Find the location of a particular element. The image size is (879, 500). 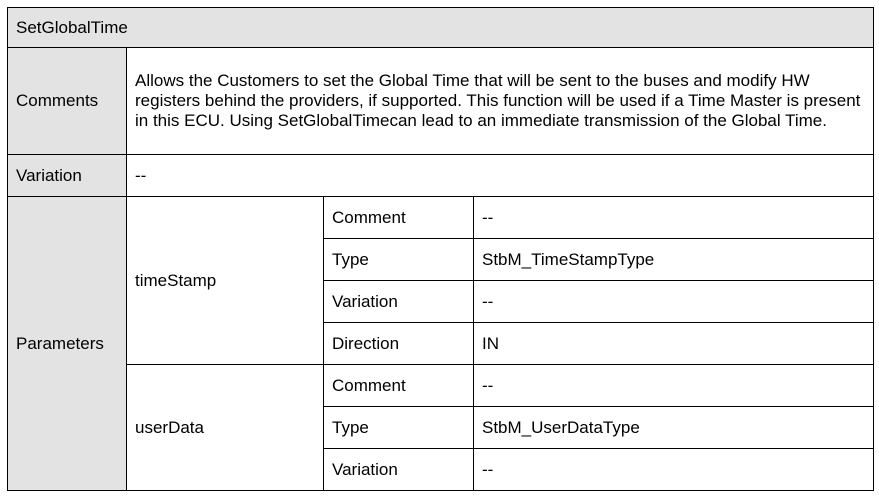

param-value: StbM_TimeStampType is located at coordinates (673, 259).